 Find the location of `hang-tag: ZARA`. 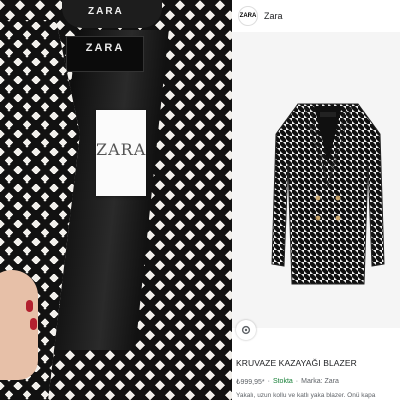

hang-tag: ZARA is located at coordinates (121, 153).